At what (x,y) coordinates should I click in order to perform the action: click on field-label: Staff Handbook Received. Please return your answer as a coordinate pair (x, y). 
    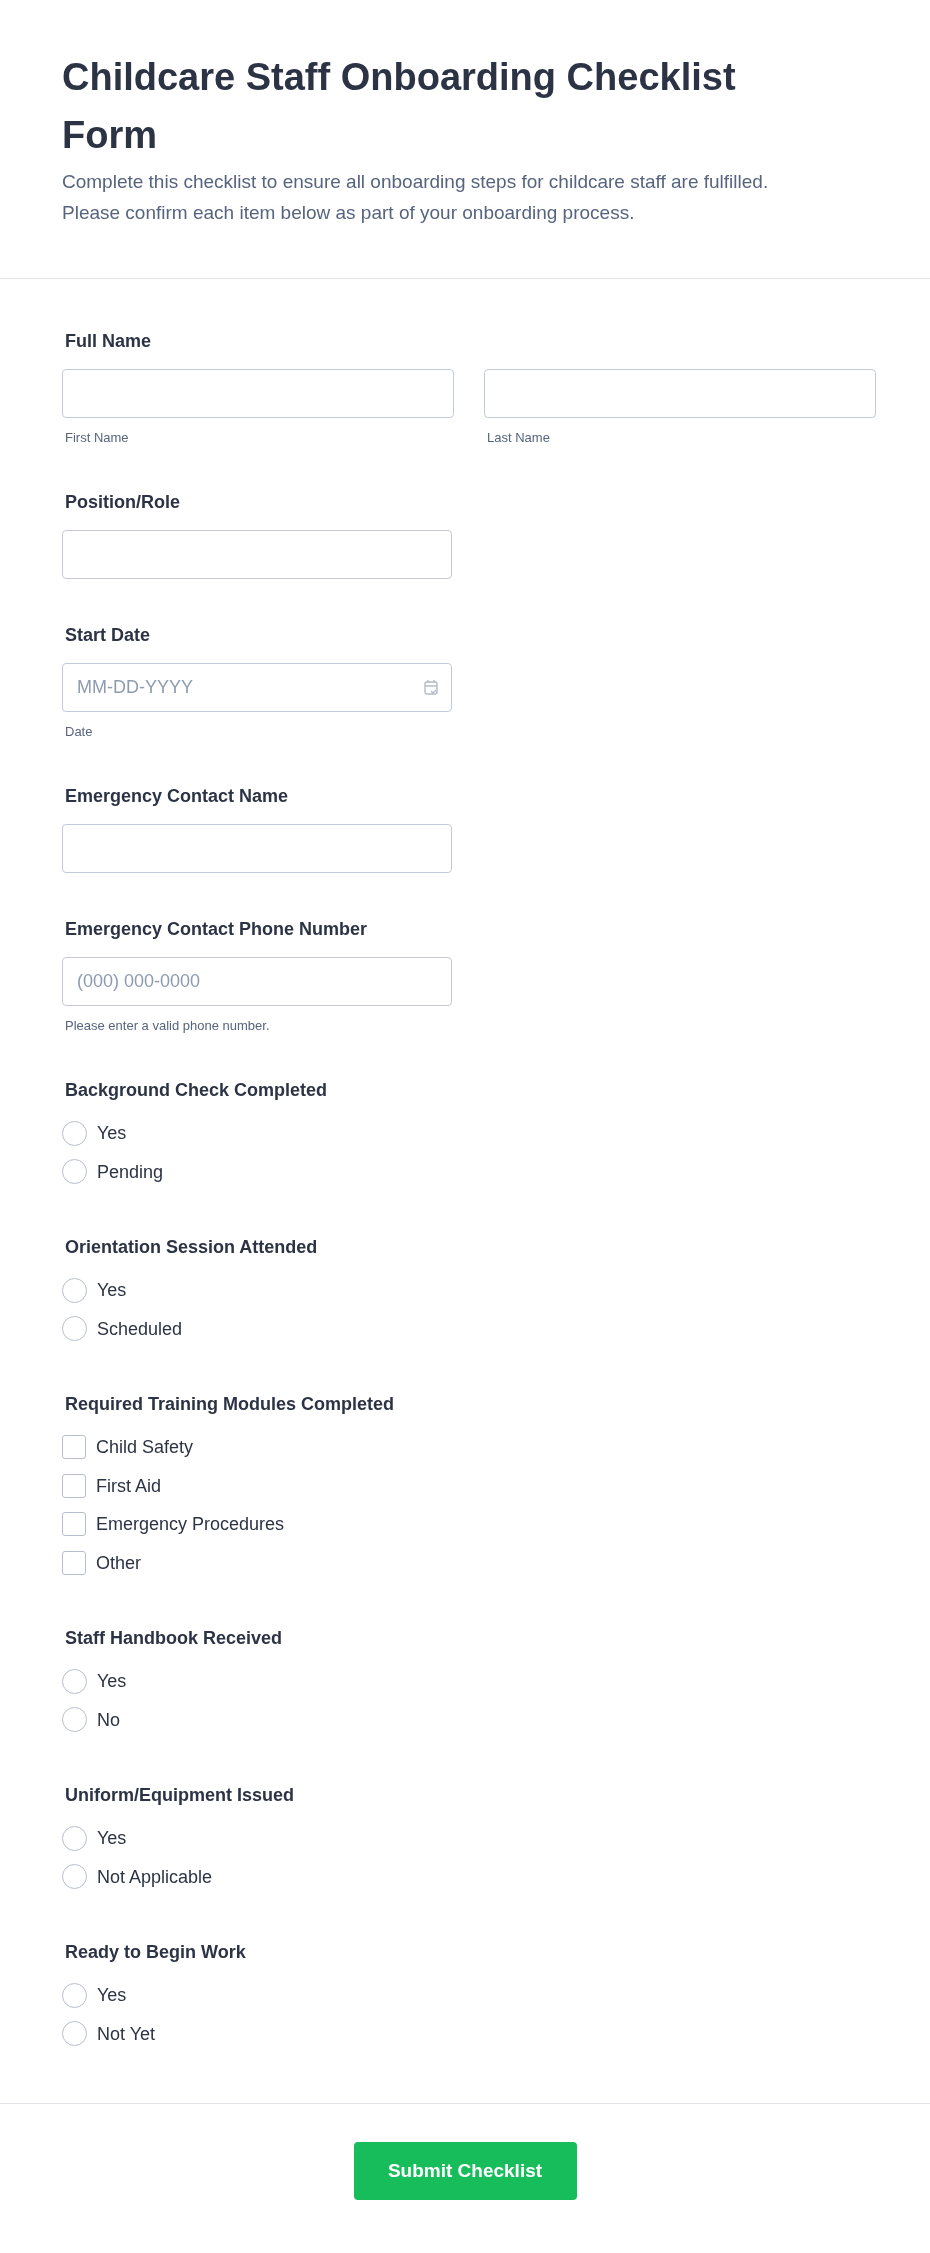
    Looking at the image, I should click on (174, 1638).